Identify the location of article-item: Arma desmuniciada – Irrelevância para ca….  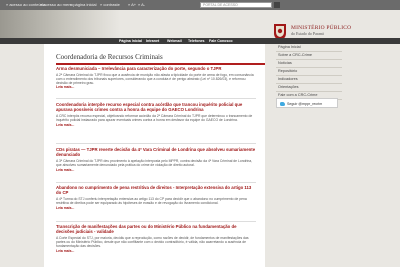
(156, 77).